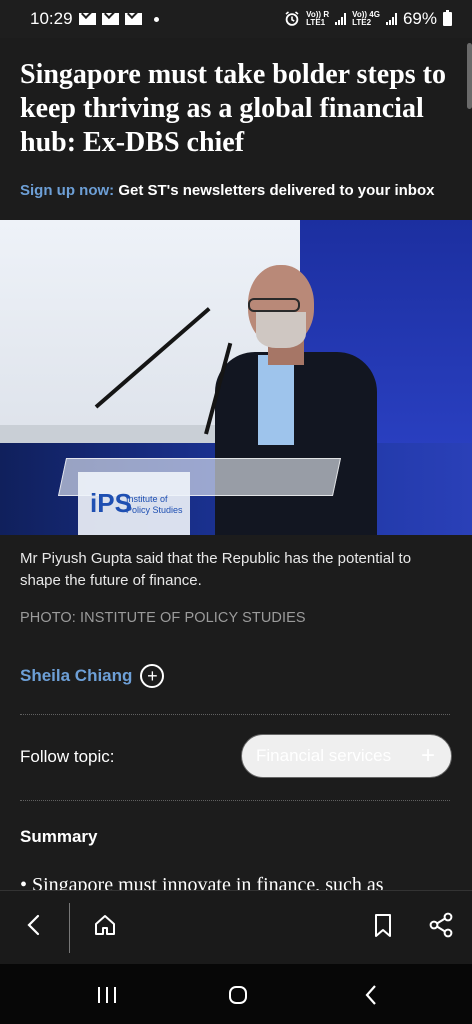  Describe the element at coordinates (51, 18) in the screenshot. I see `clock: 10:29` at that location.